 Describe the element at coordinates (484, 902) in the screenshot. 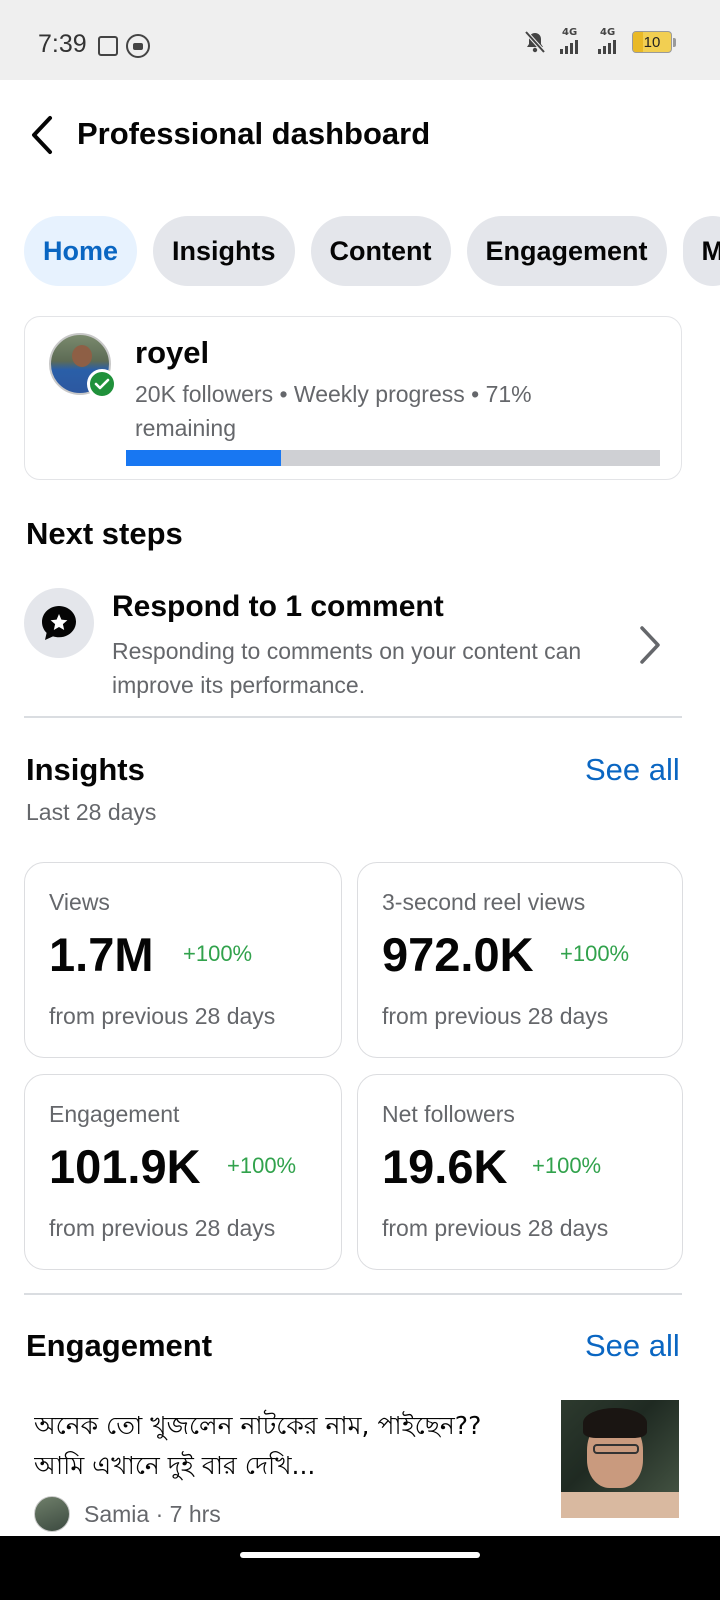

I see `metric-label: 3-second reel views` at that location.